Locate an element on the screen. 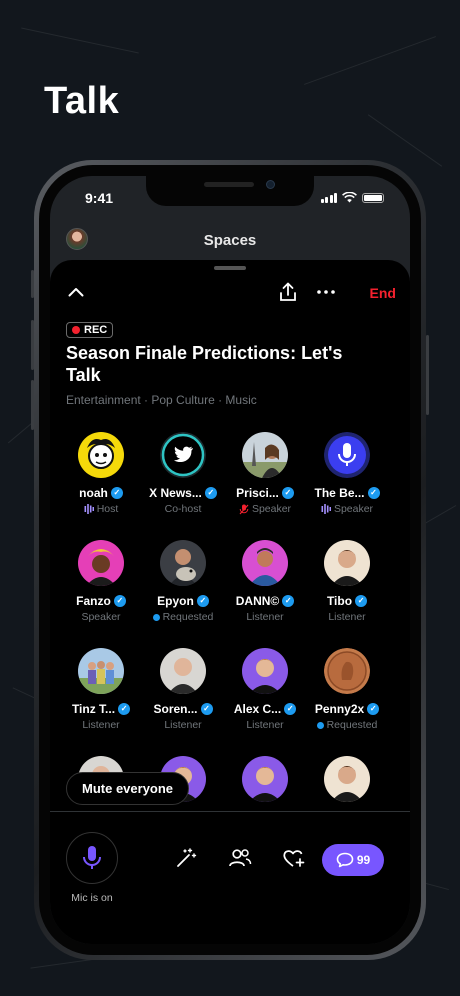 The width and height of the screenshot is (460, 996). people-icon is located at coordinates (240, 858).